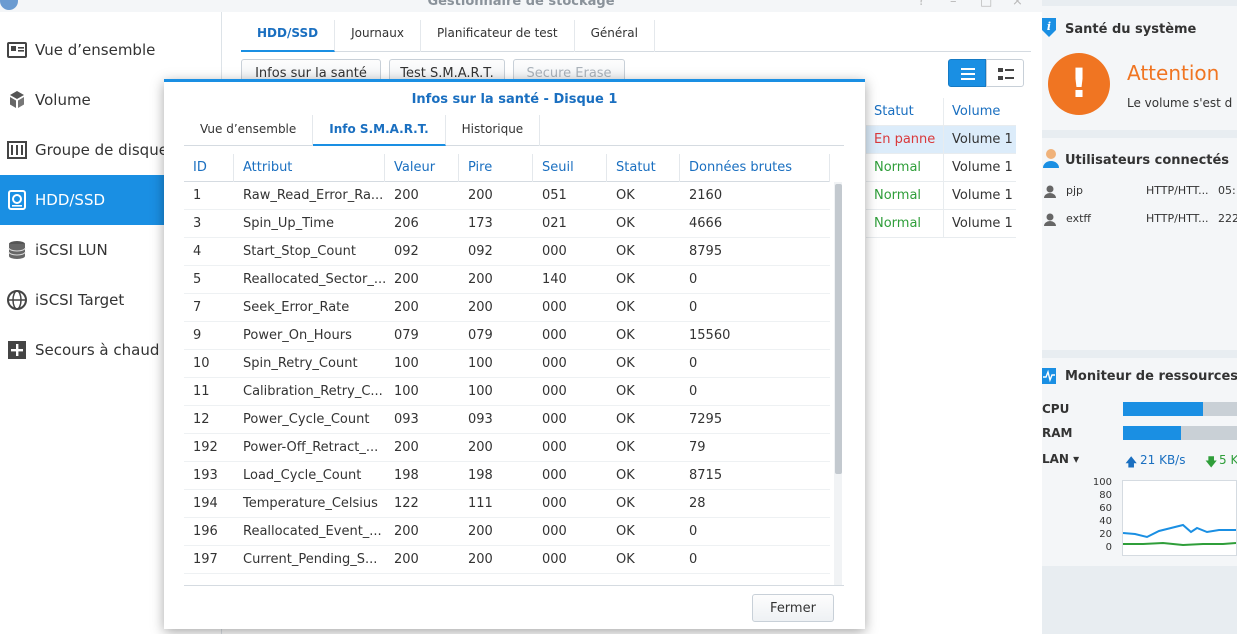  I want to click on list-view-button, so click(967, 73).